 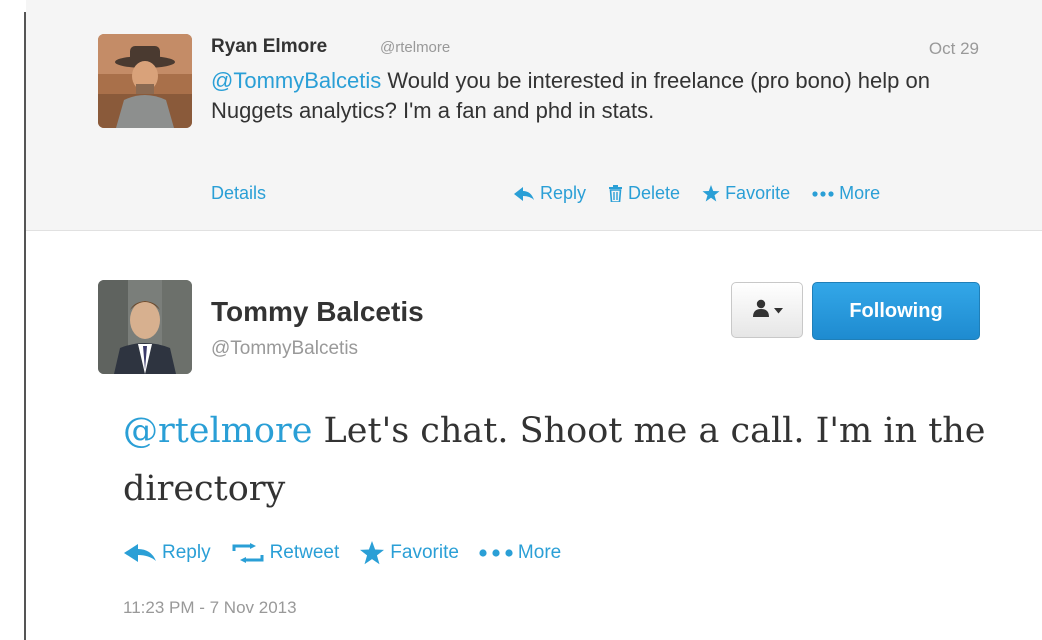 What do you see at coordinates (954, 49) in the screenshot?
I see `reply-date: Oct 29` at bounding box center [954, 49].